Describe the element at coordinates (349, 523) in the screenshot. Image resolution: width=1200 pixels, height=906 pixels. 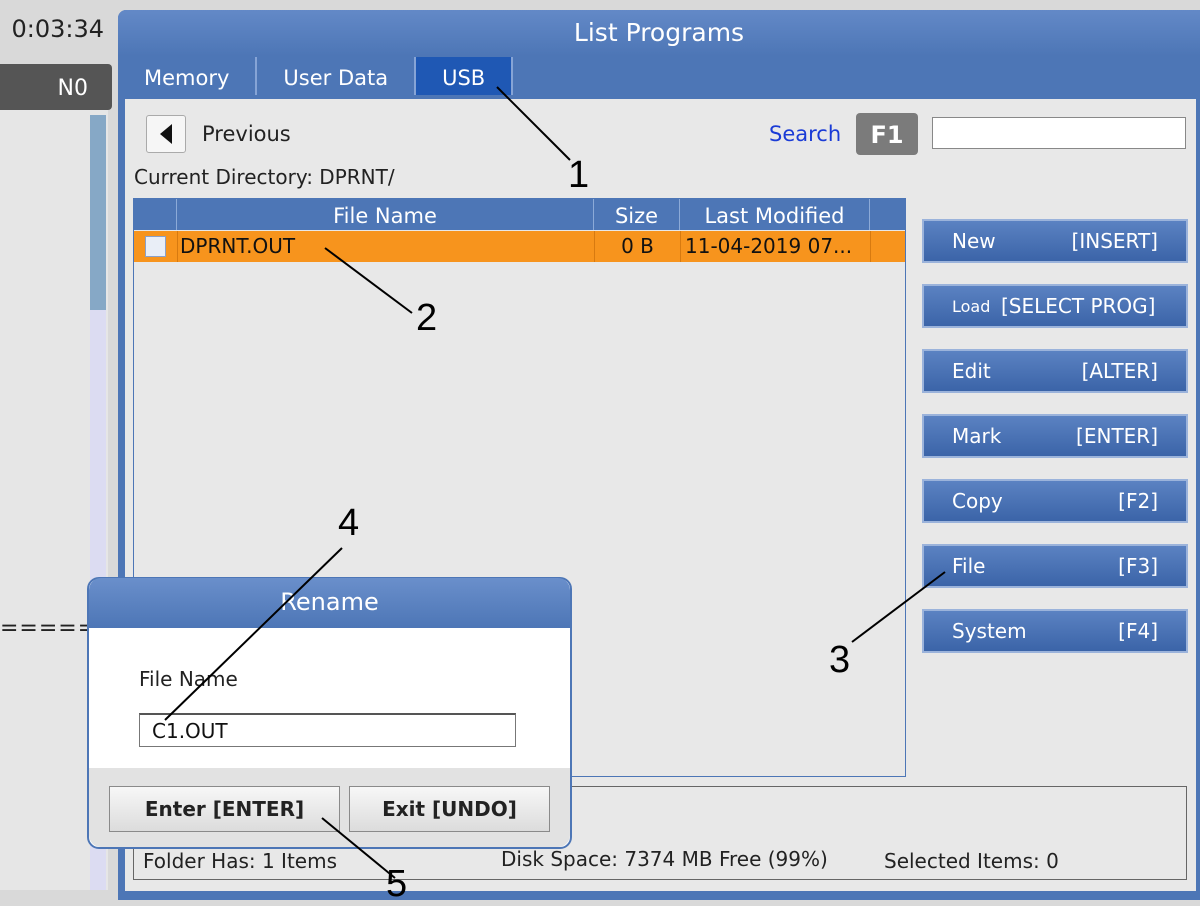
I see `callout-number-4: 4` at that location.